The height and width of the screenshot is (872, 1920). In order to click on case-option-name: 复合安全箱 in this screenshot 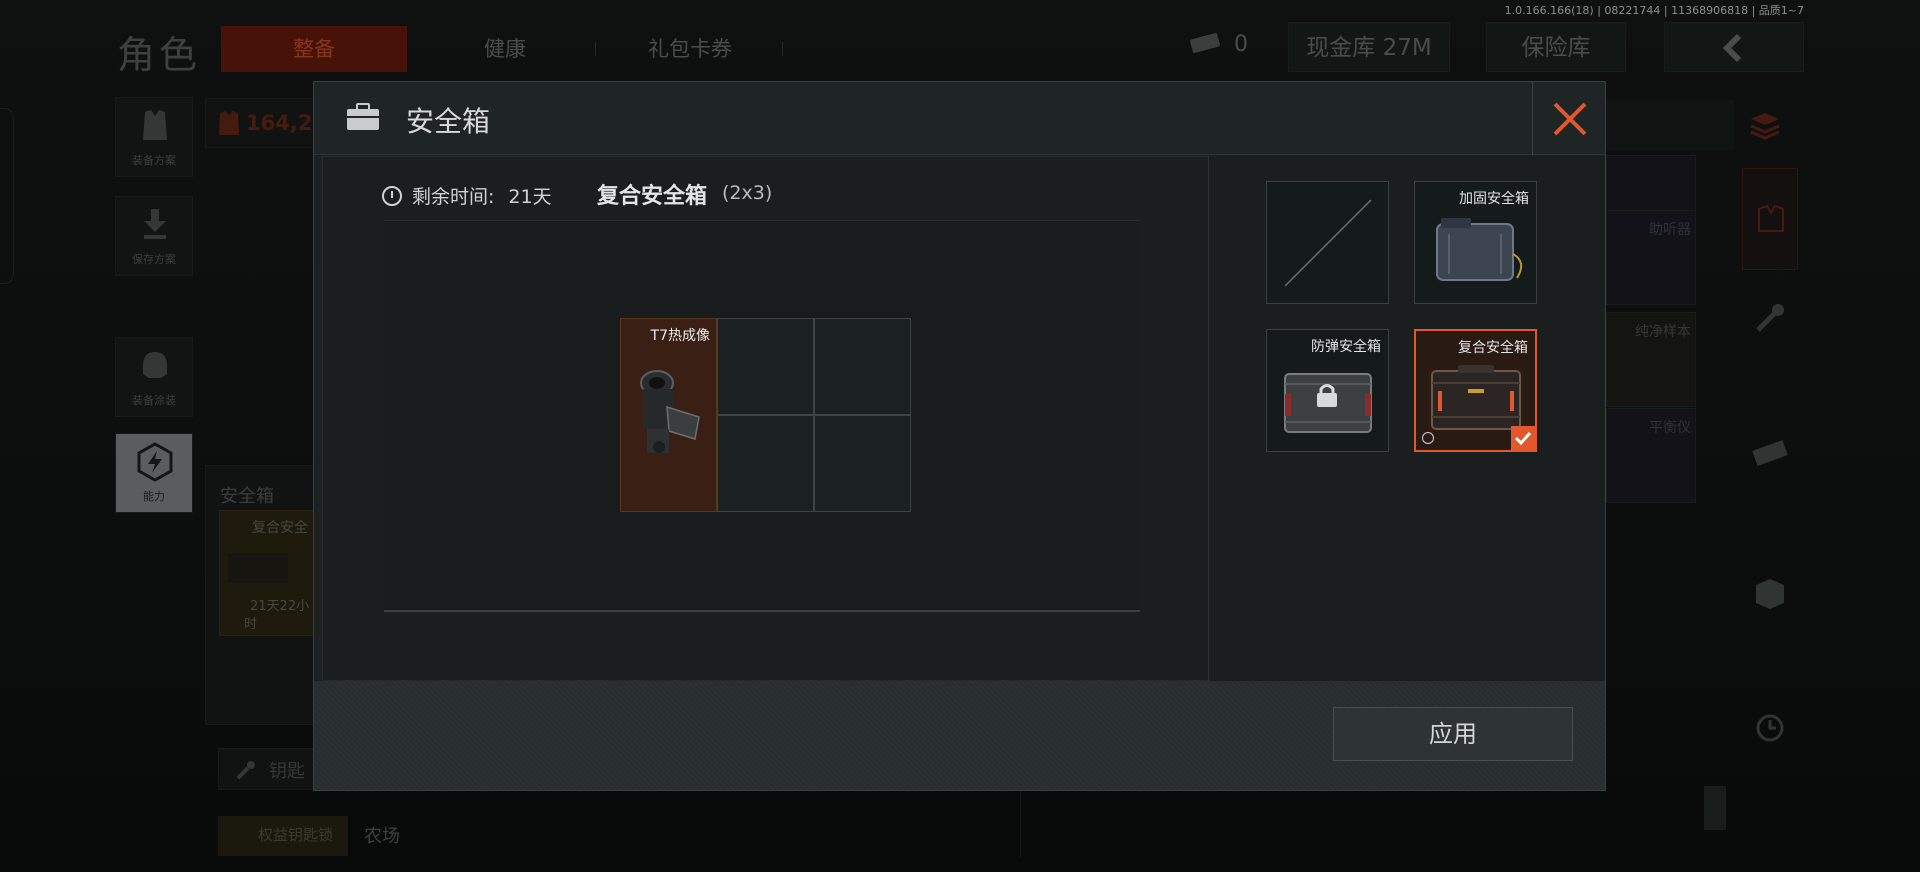, I will do `click(1493, 348)`.